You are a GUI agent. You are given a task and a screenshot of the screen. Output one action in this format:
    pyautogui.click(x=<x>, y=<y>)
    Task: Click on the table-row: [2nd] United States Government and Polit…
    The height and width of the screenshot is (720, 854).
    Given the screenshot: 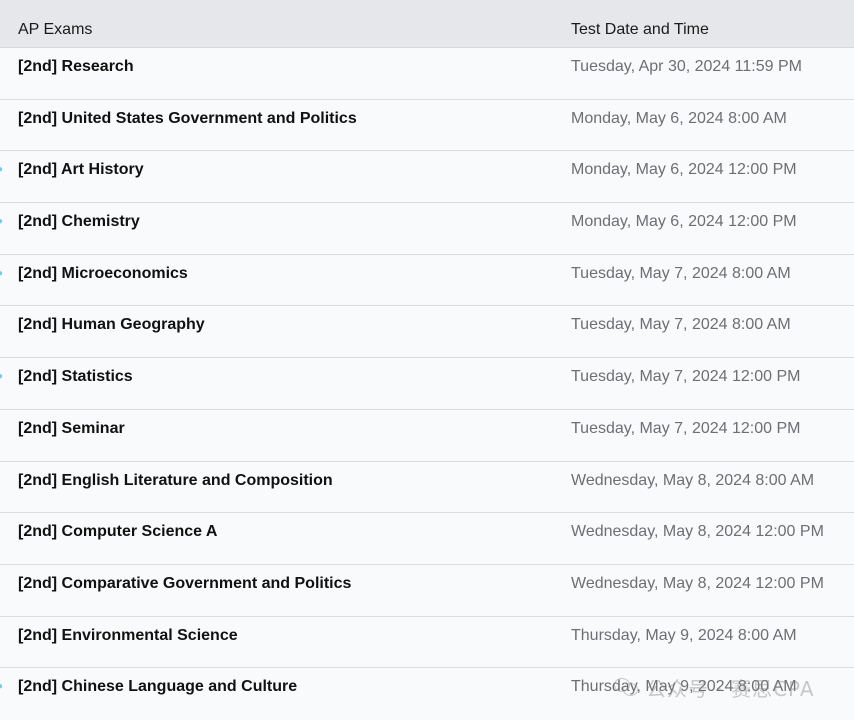 What is the action you would take?
    pyautogui.click(x=427, y=125)
    